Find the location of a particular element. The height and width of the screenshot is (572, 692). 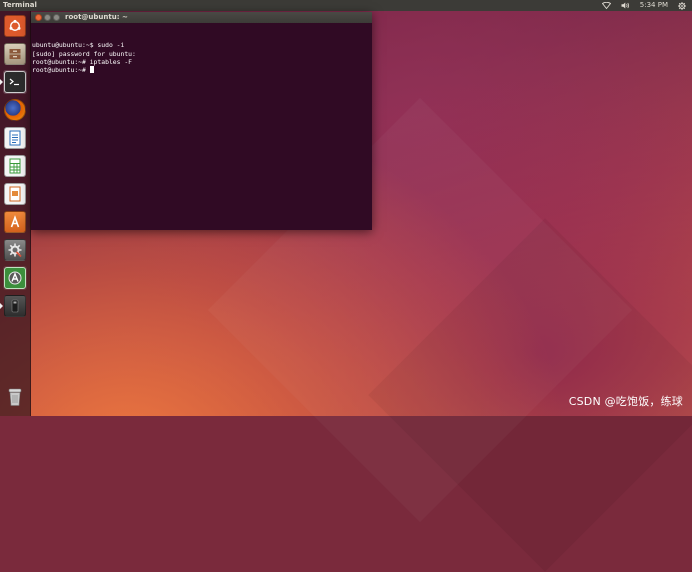

ubuntu-logo-icon is located at coordinates (15, 26).